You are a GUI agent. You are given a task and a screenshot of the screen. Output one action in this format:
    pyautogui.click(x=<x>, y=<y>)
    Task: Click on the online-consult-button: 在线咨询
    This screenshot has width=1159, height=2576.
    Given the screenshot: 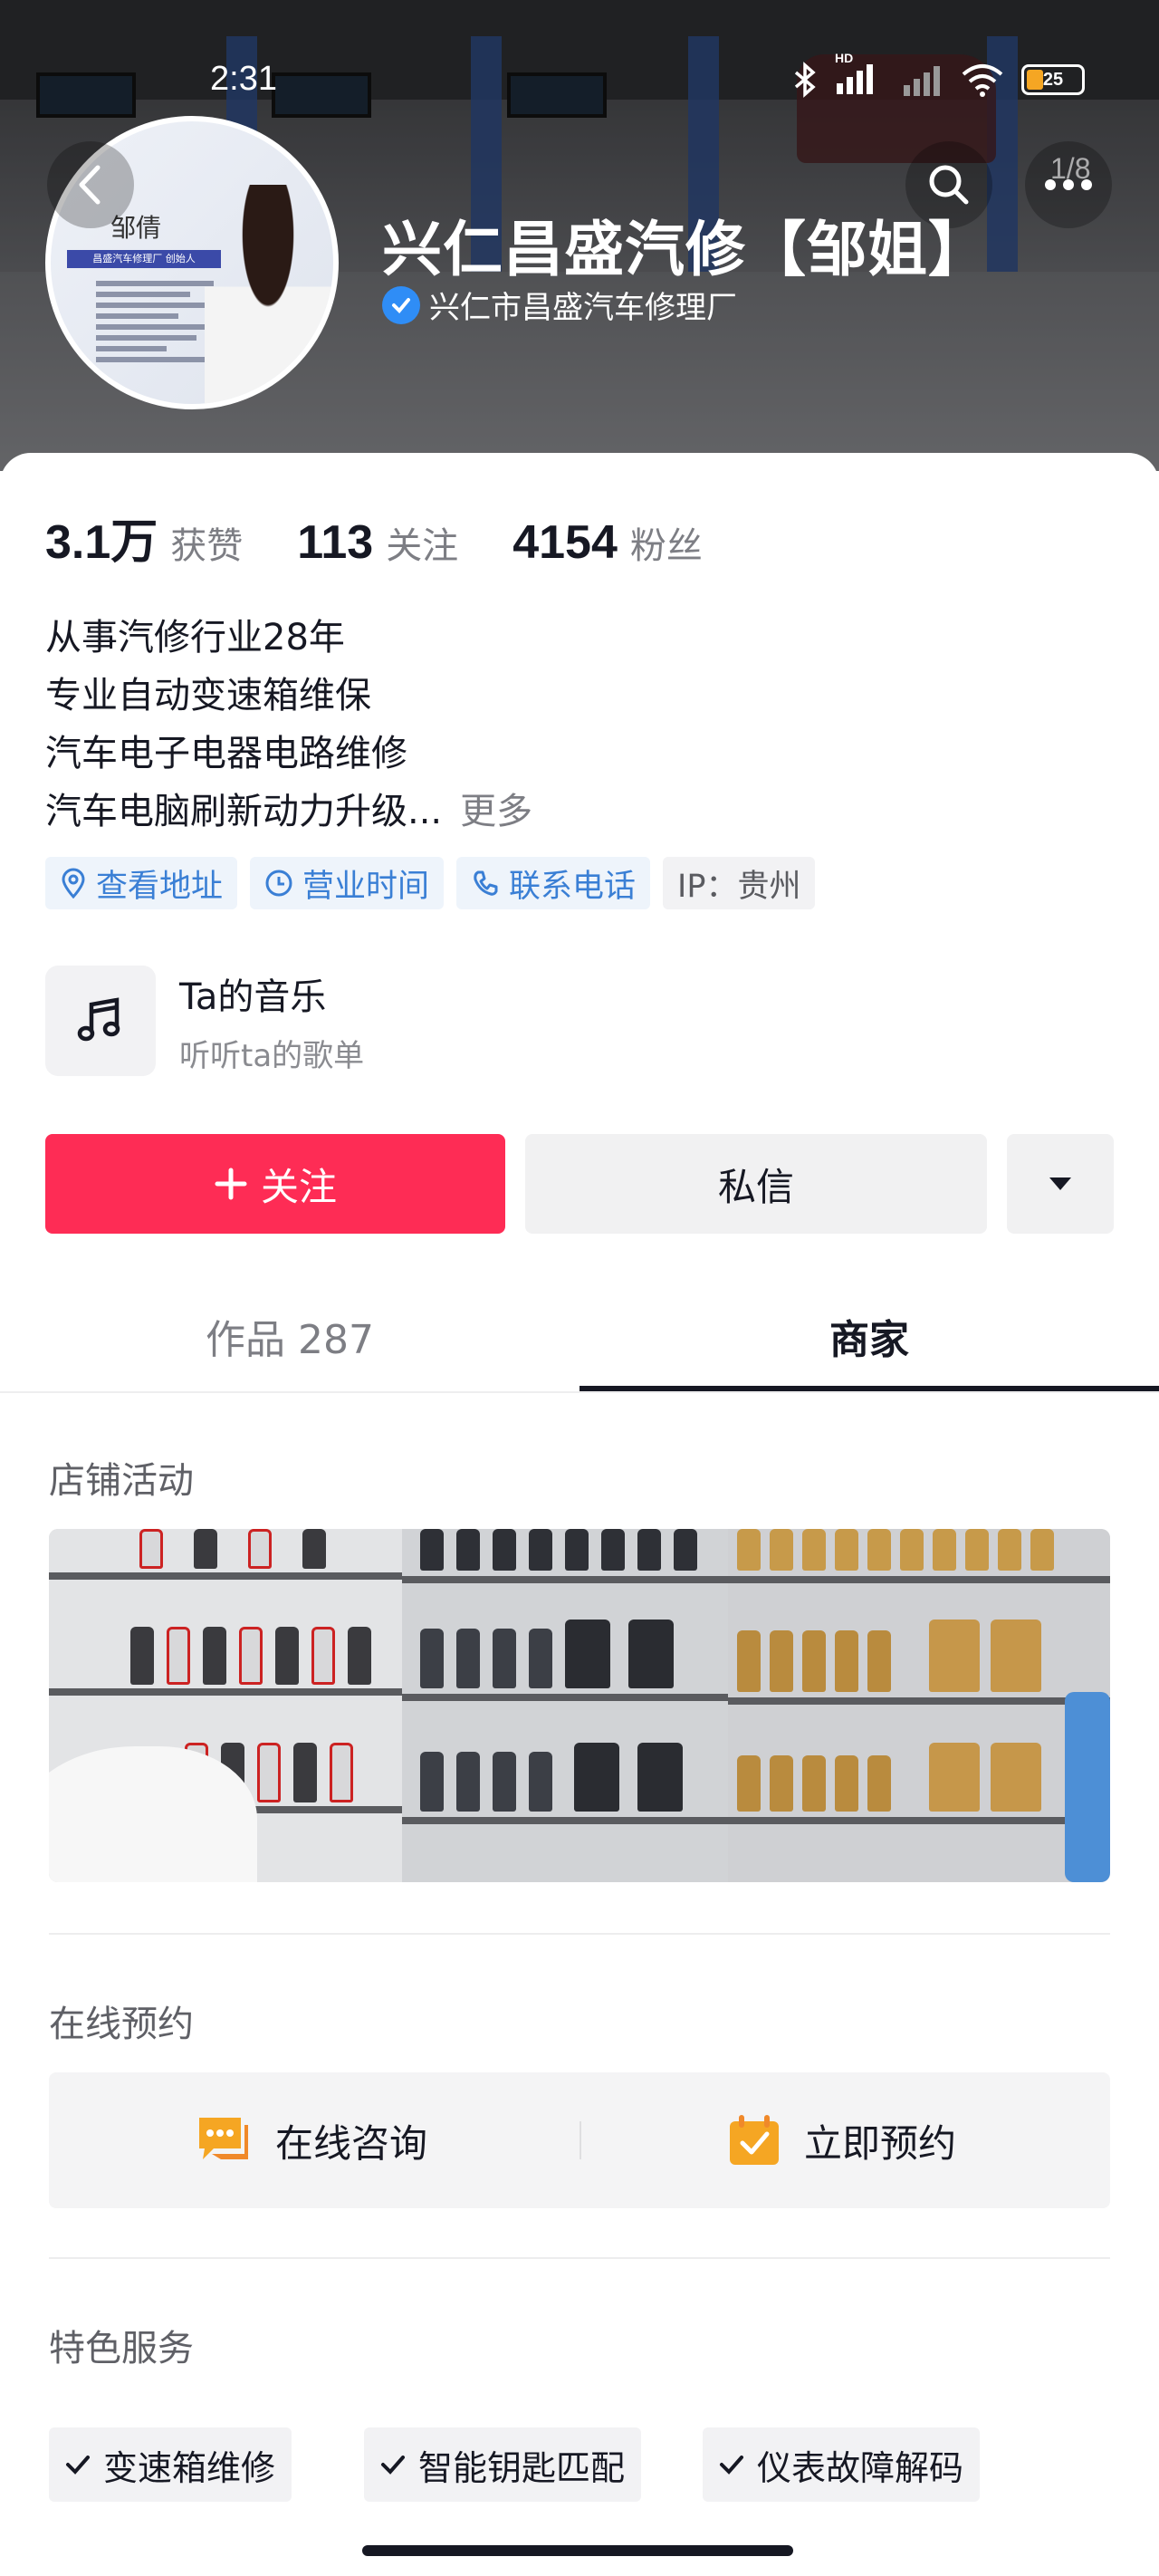 What is the action you would take?
    pyautogui.click(x=310, y=2140)
    